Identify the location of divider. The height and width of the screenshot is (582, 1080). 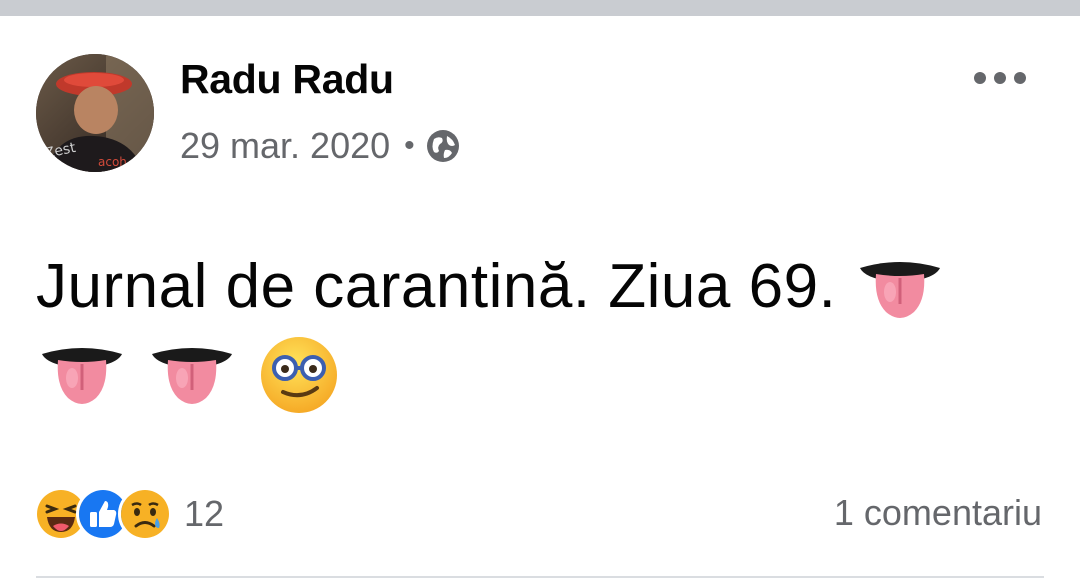
(540, 577).